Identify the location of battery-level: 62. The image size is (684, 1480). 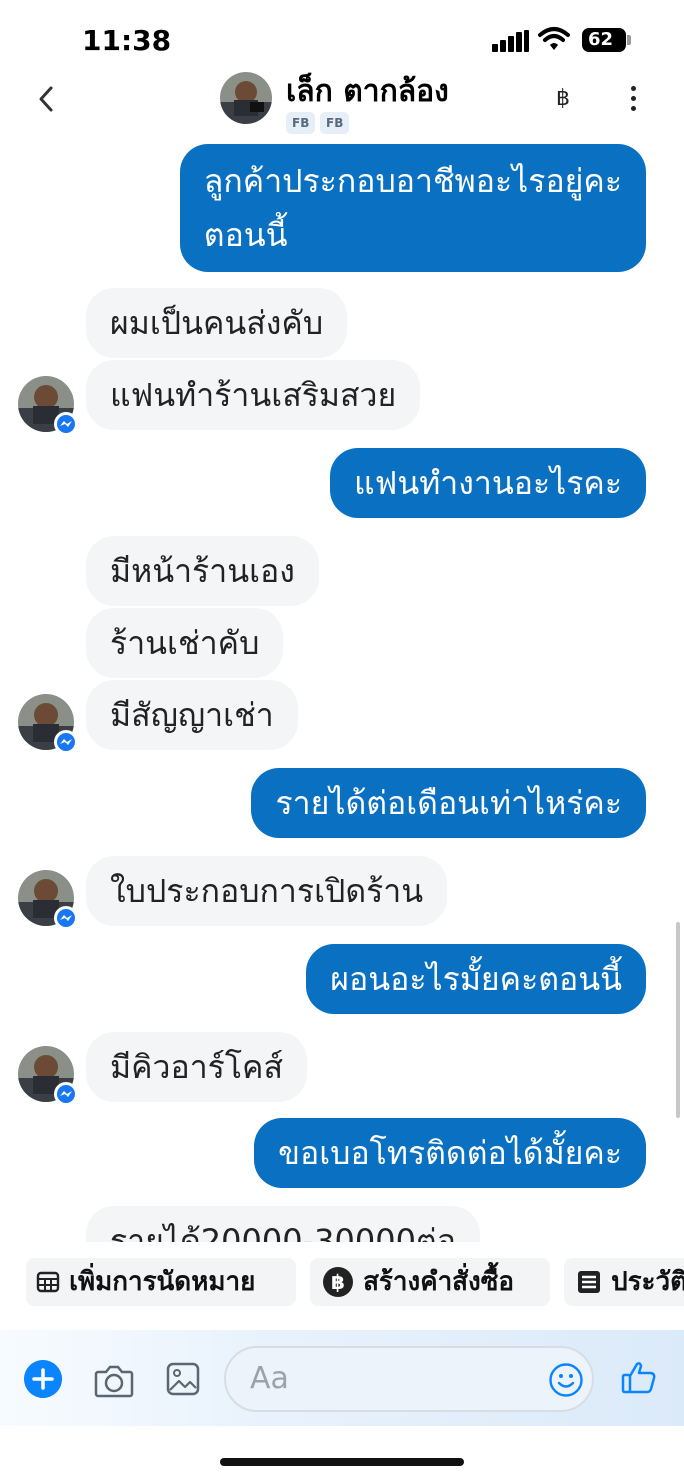
(604, 40).